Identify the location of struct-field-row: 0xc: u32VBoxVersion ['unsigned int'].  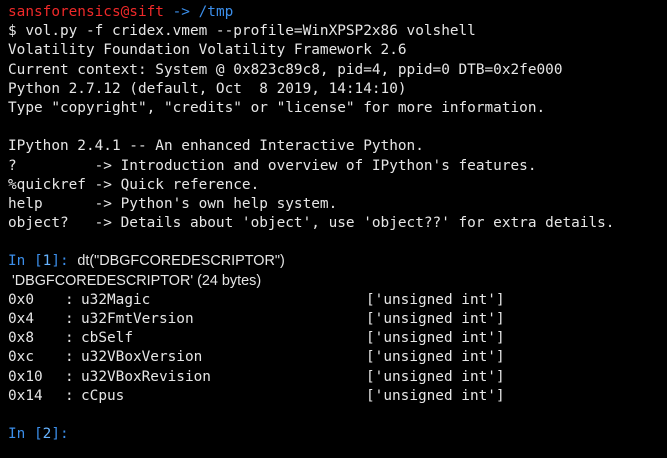
(337, 357).